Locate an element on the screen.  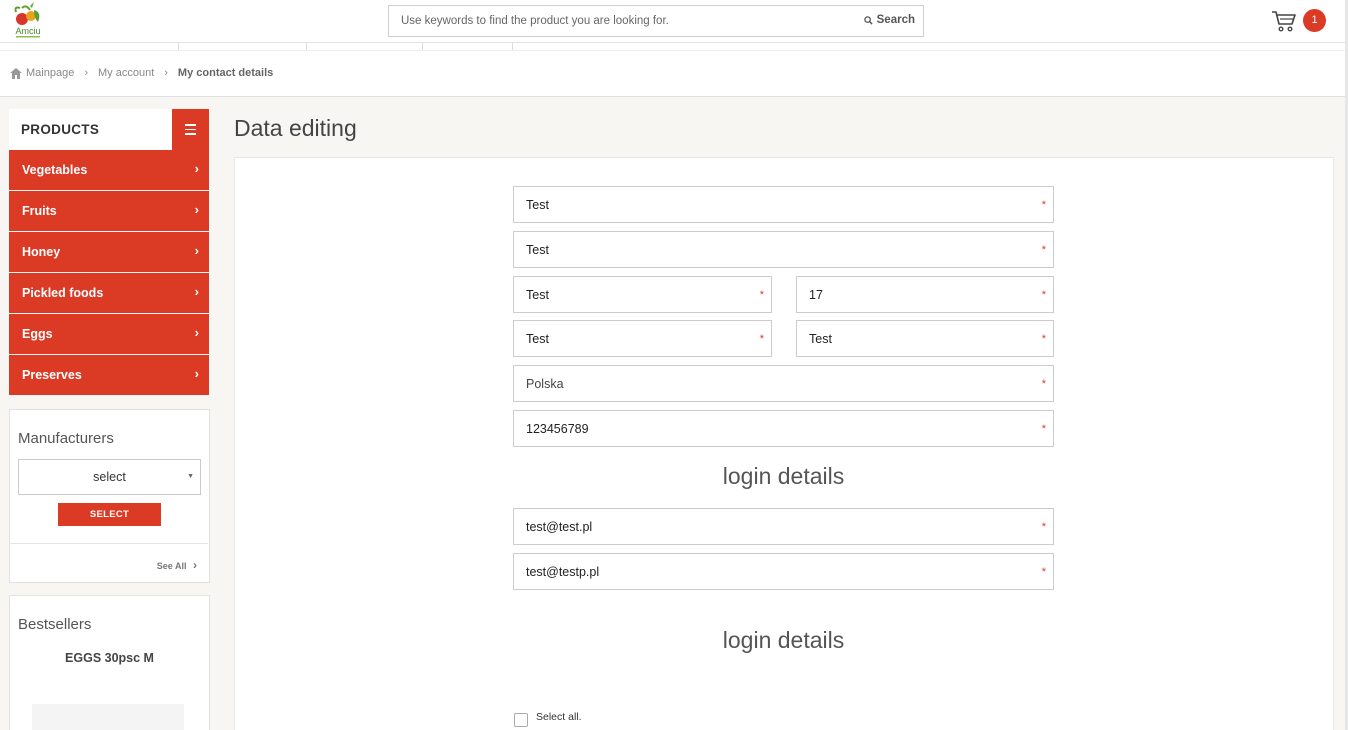
last-name-field: * is located at coordinates (783, 249).